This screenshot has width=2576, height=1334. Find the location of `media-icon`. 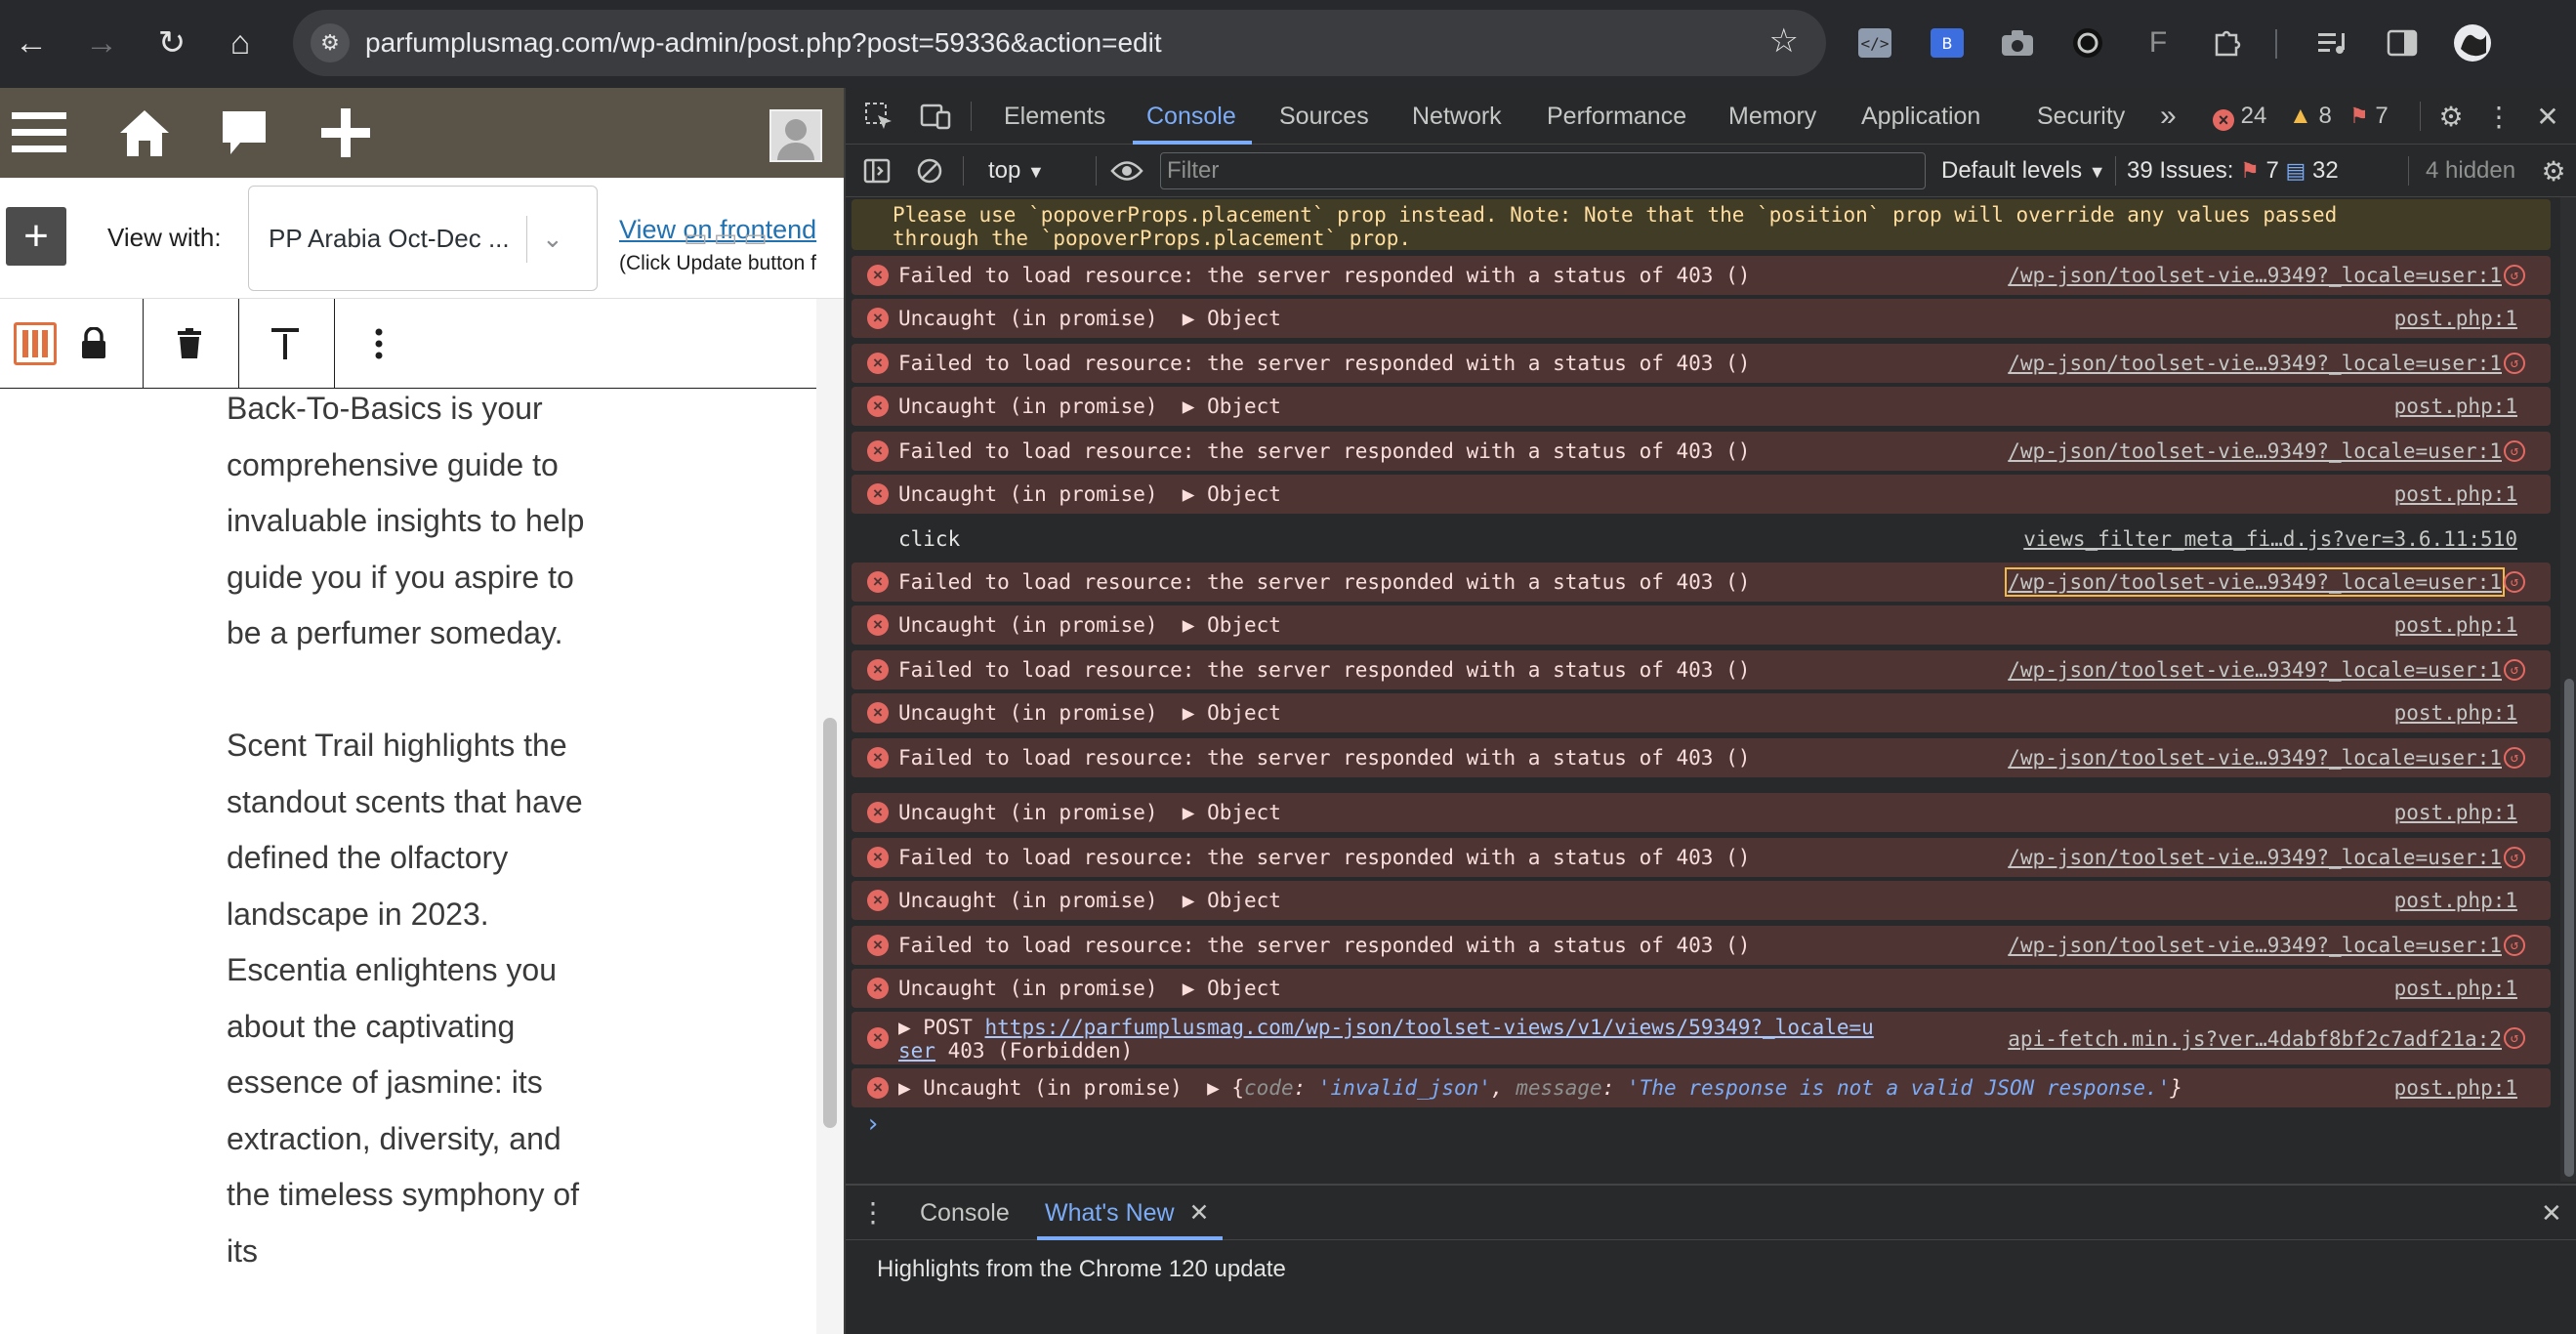

media-icon is located at coordinates (2331, 42).